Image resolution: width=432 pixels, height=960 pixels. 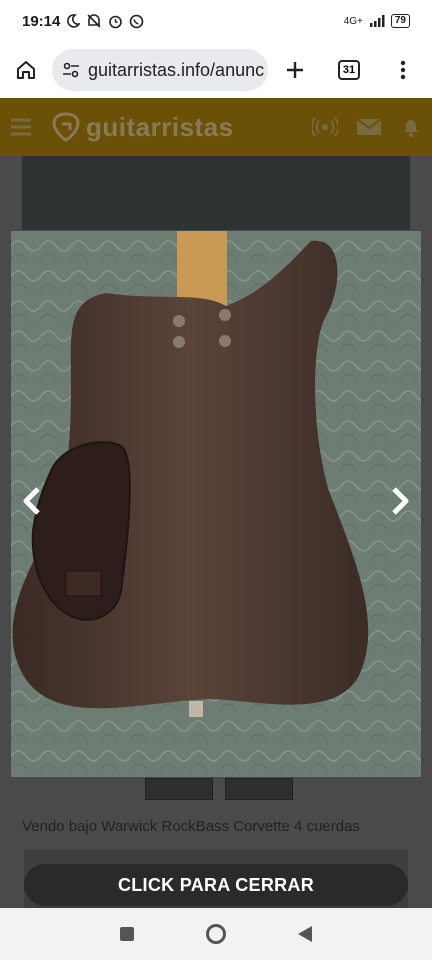 I want to click on home-circle-icon, so click(x=216, y=934).